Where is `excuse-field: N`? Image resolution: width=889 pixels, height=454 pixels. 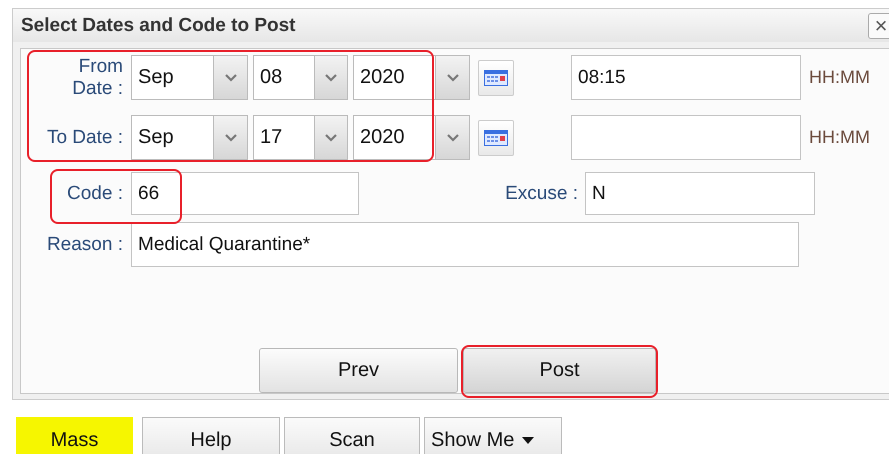
excuse-field: N is located at coordinates (700, 193).